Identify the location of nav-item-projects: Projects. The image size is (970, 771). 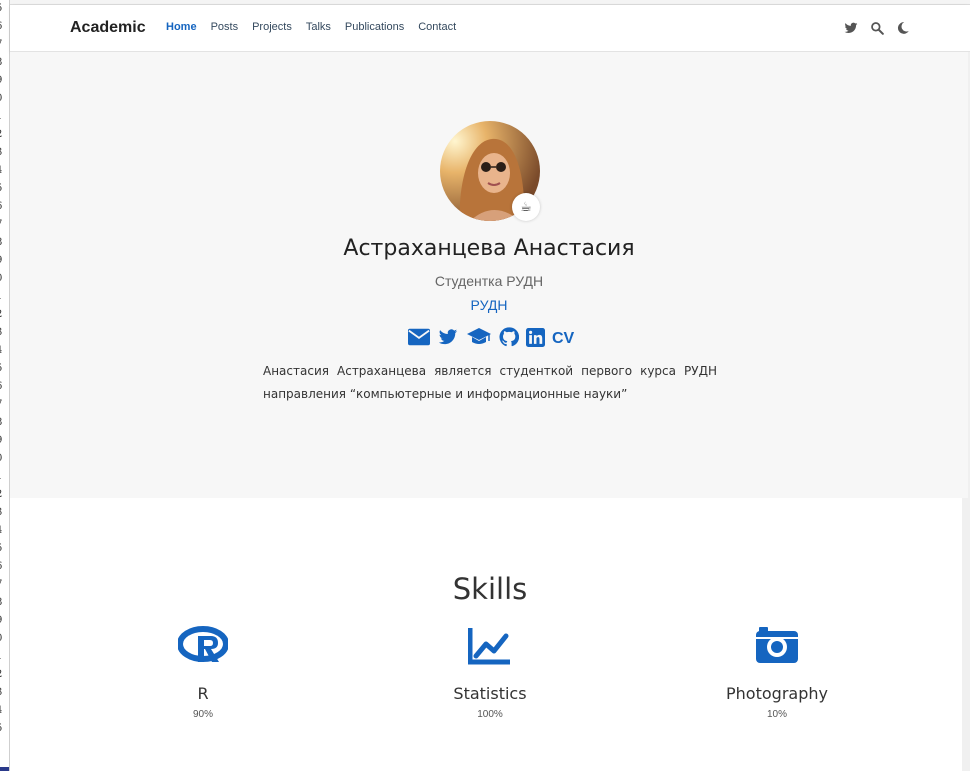
(272, 27).